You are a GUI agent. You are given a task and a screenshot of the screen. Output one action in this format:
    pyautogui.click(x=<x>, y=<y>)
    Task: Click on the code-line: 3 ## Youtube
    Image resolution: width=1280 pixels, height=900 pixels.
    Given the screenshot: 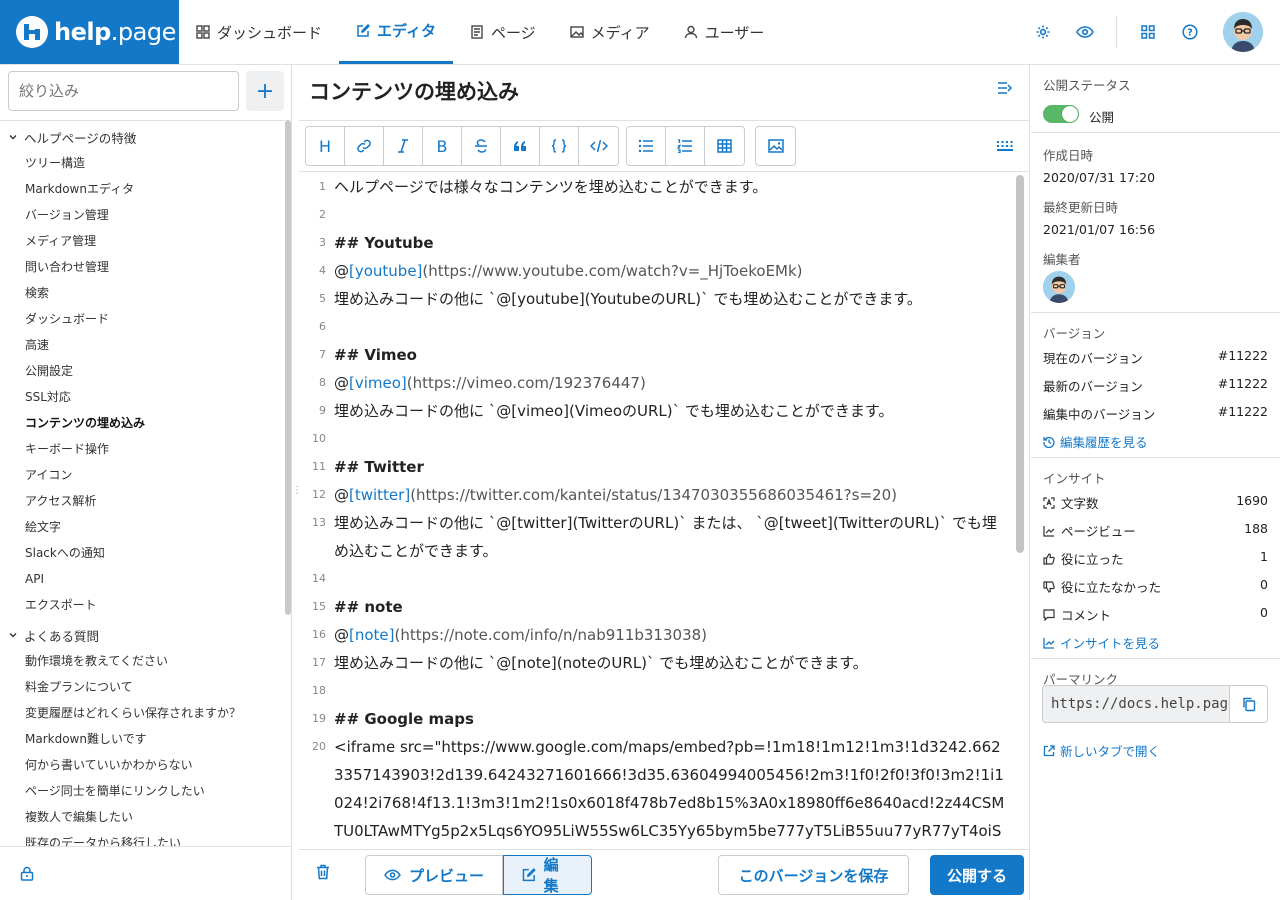 What is the action you would take?
    pyautogui.click(x=664, y=243)
    